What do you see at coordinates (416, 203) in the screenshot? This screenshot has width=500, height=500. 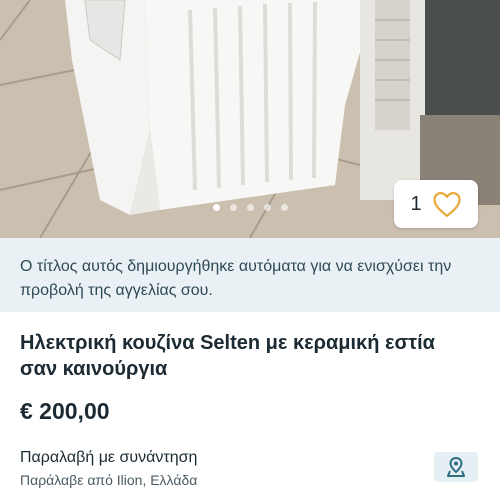 I see `favorite-count: 1` at bounding box center [416, 203].